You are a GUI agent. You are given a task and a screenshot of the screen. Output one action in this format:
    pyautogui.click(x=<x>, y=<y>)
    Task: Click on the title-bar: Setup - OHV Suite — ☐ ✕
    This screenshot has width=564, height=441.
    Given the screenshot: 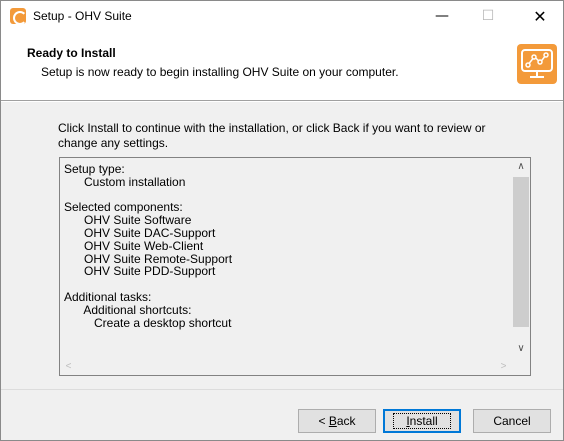 What is the action you would take?
    pyautogui.click(x=282, y=16)
    